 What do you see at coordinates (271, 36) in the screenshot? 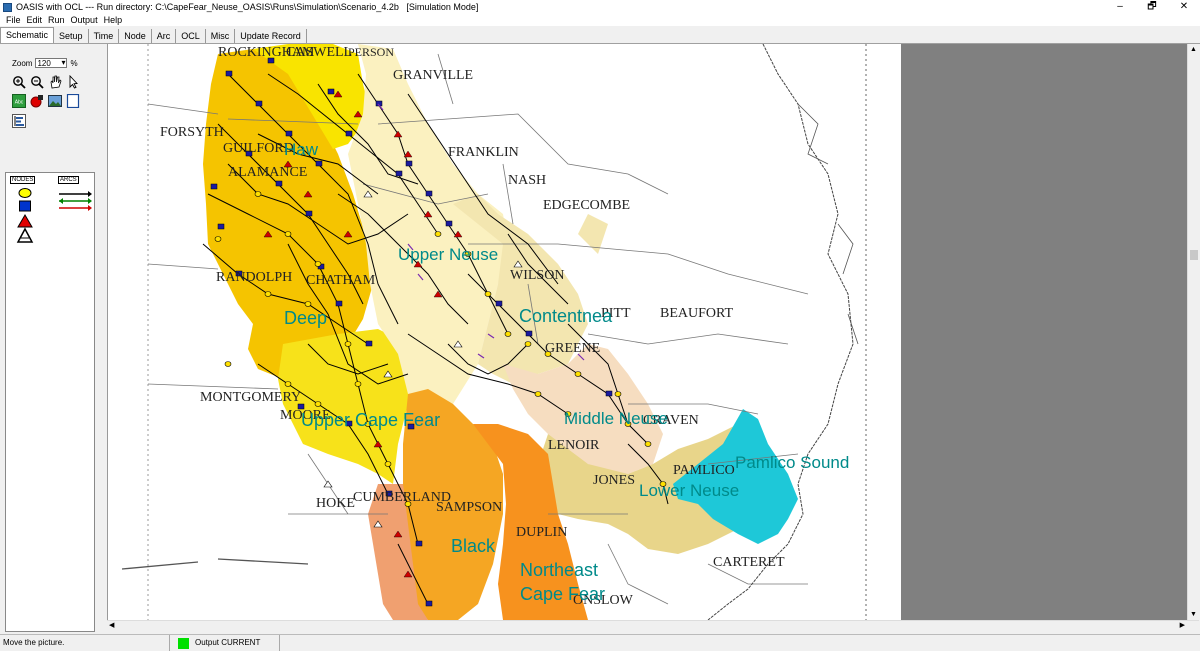
I see `tab-update-record: Update Record` at bounding box center [271, 36].